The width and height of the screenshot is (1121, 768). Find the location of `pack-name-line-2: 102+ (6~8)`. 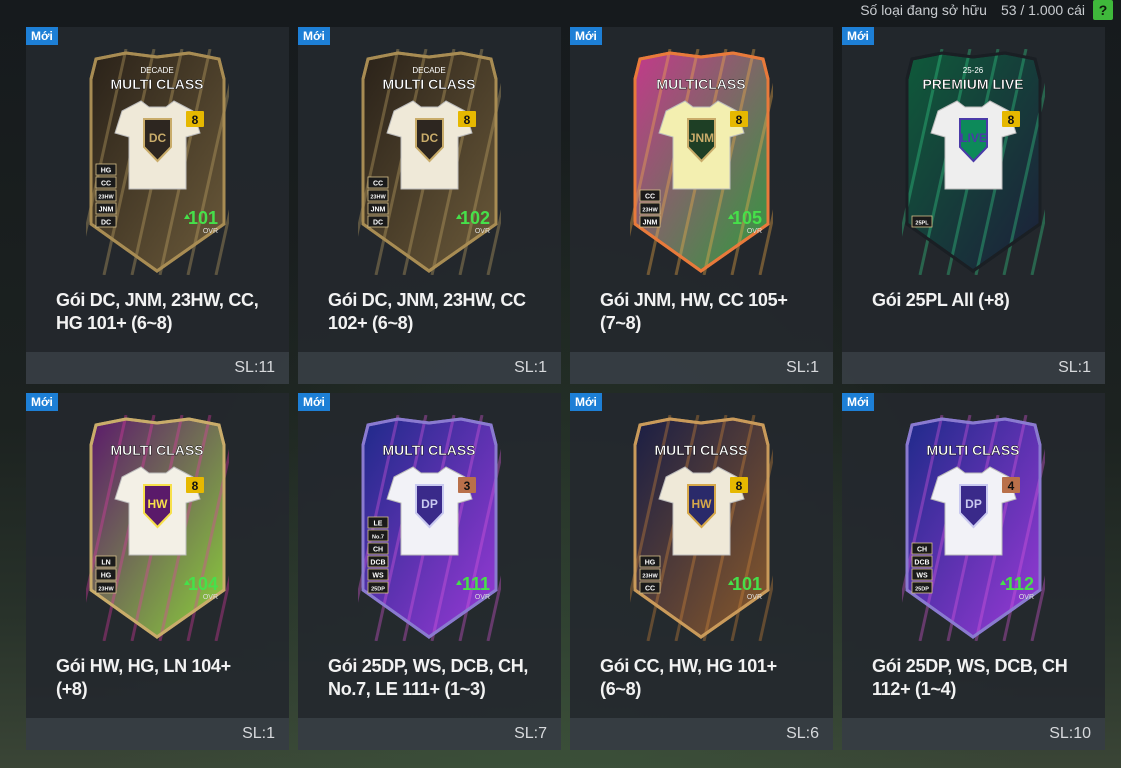

pack-name-line-2: 102+ (6~8) is located at coordinates (371, 323).